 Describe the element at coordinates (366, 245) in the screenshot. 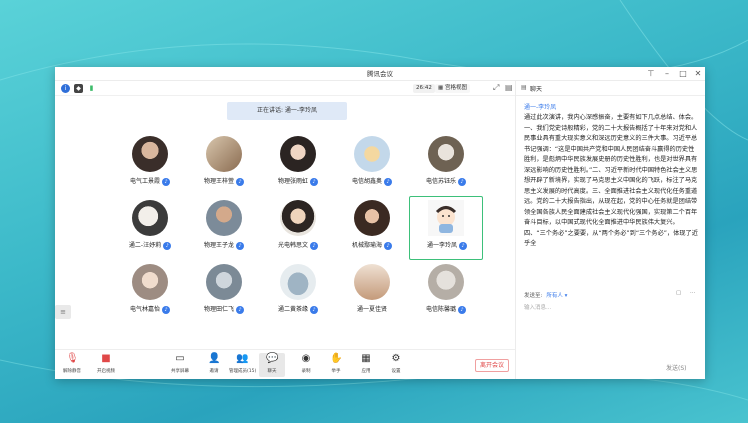

I see `participant-name: 机械鄢瑜海` at that location.